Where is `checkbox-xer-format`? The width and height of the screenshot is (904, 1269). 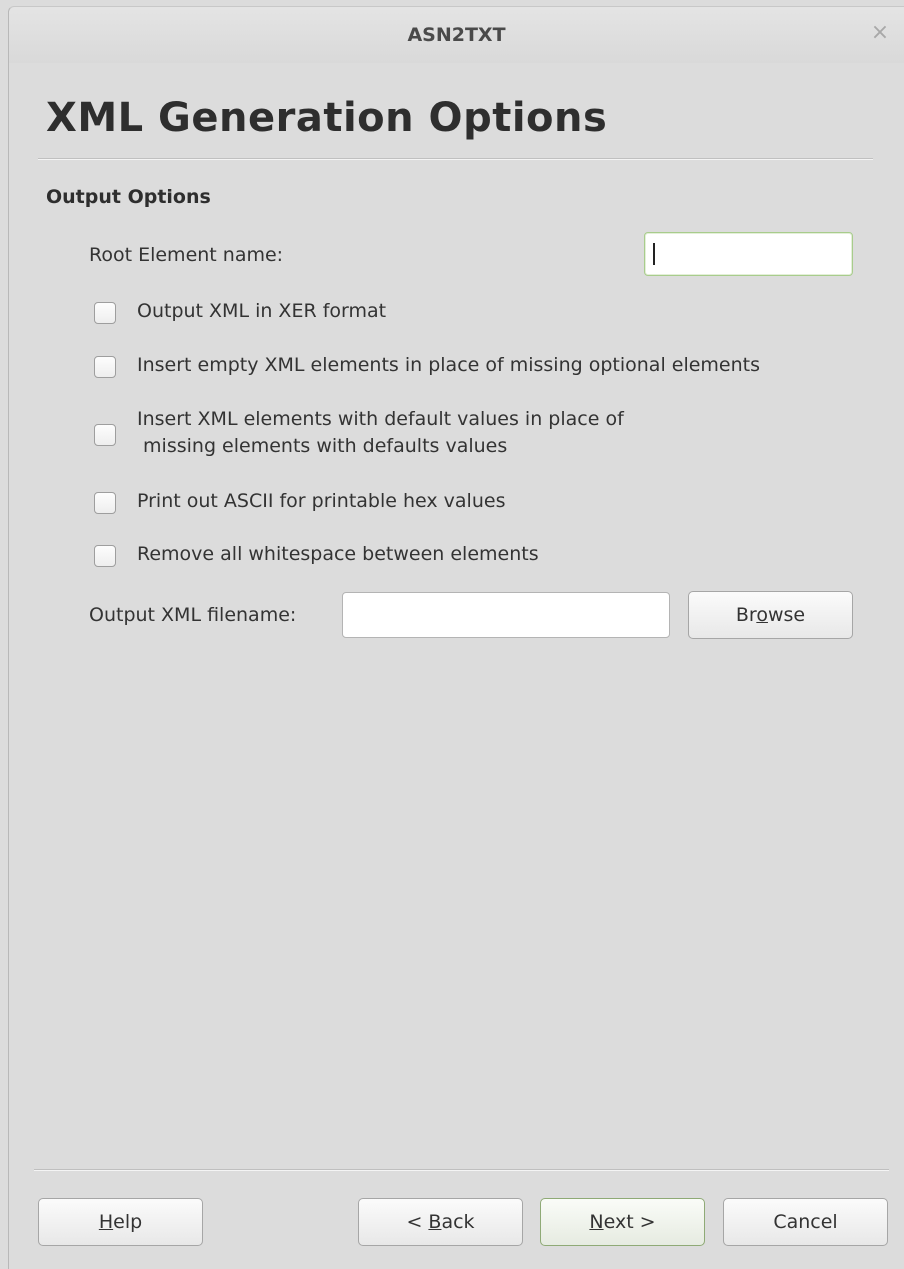 checkbox-xer-format is located at coordinates (105, 313).